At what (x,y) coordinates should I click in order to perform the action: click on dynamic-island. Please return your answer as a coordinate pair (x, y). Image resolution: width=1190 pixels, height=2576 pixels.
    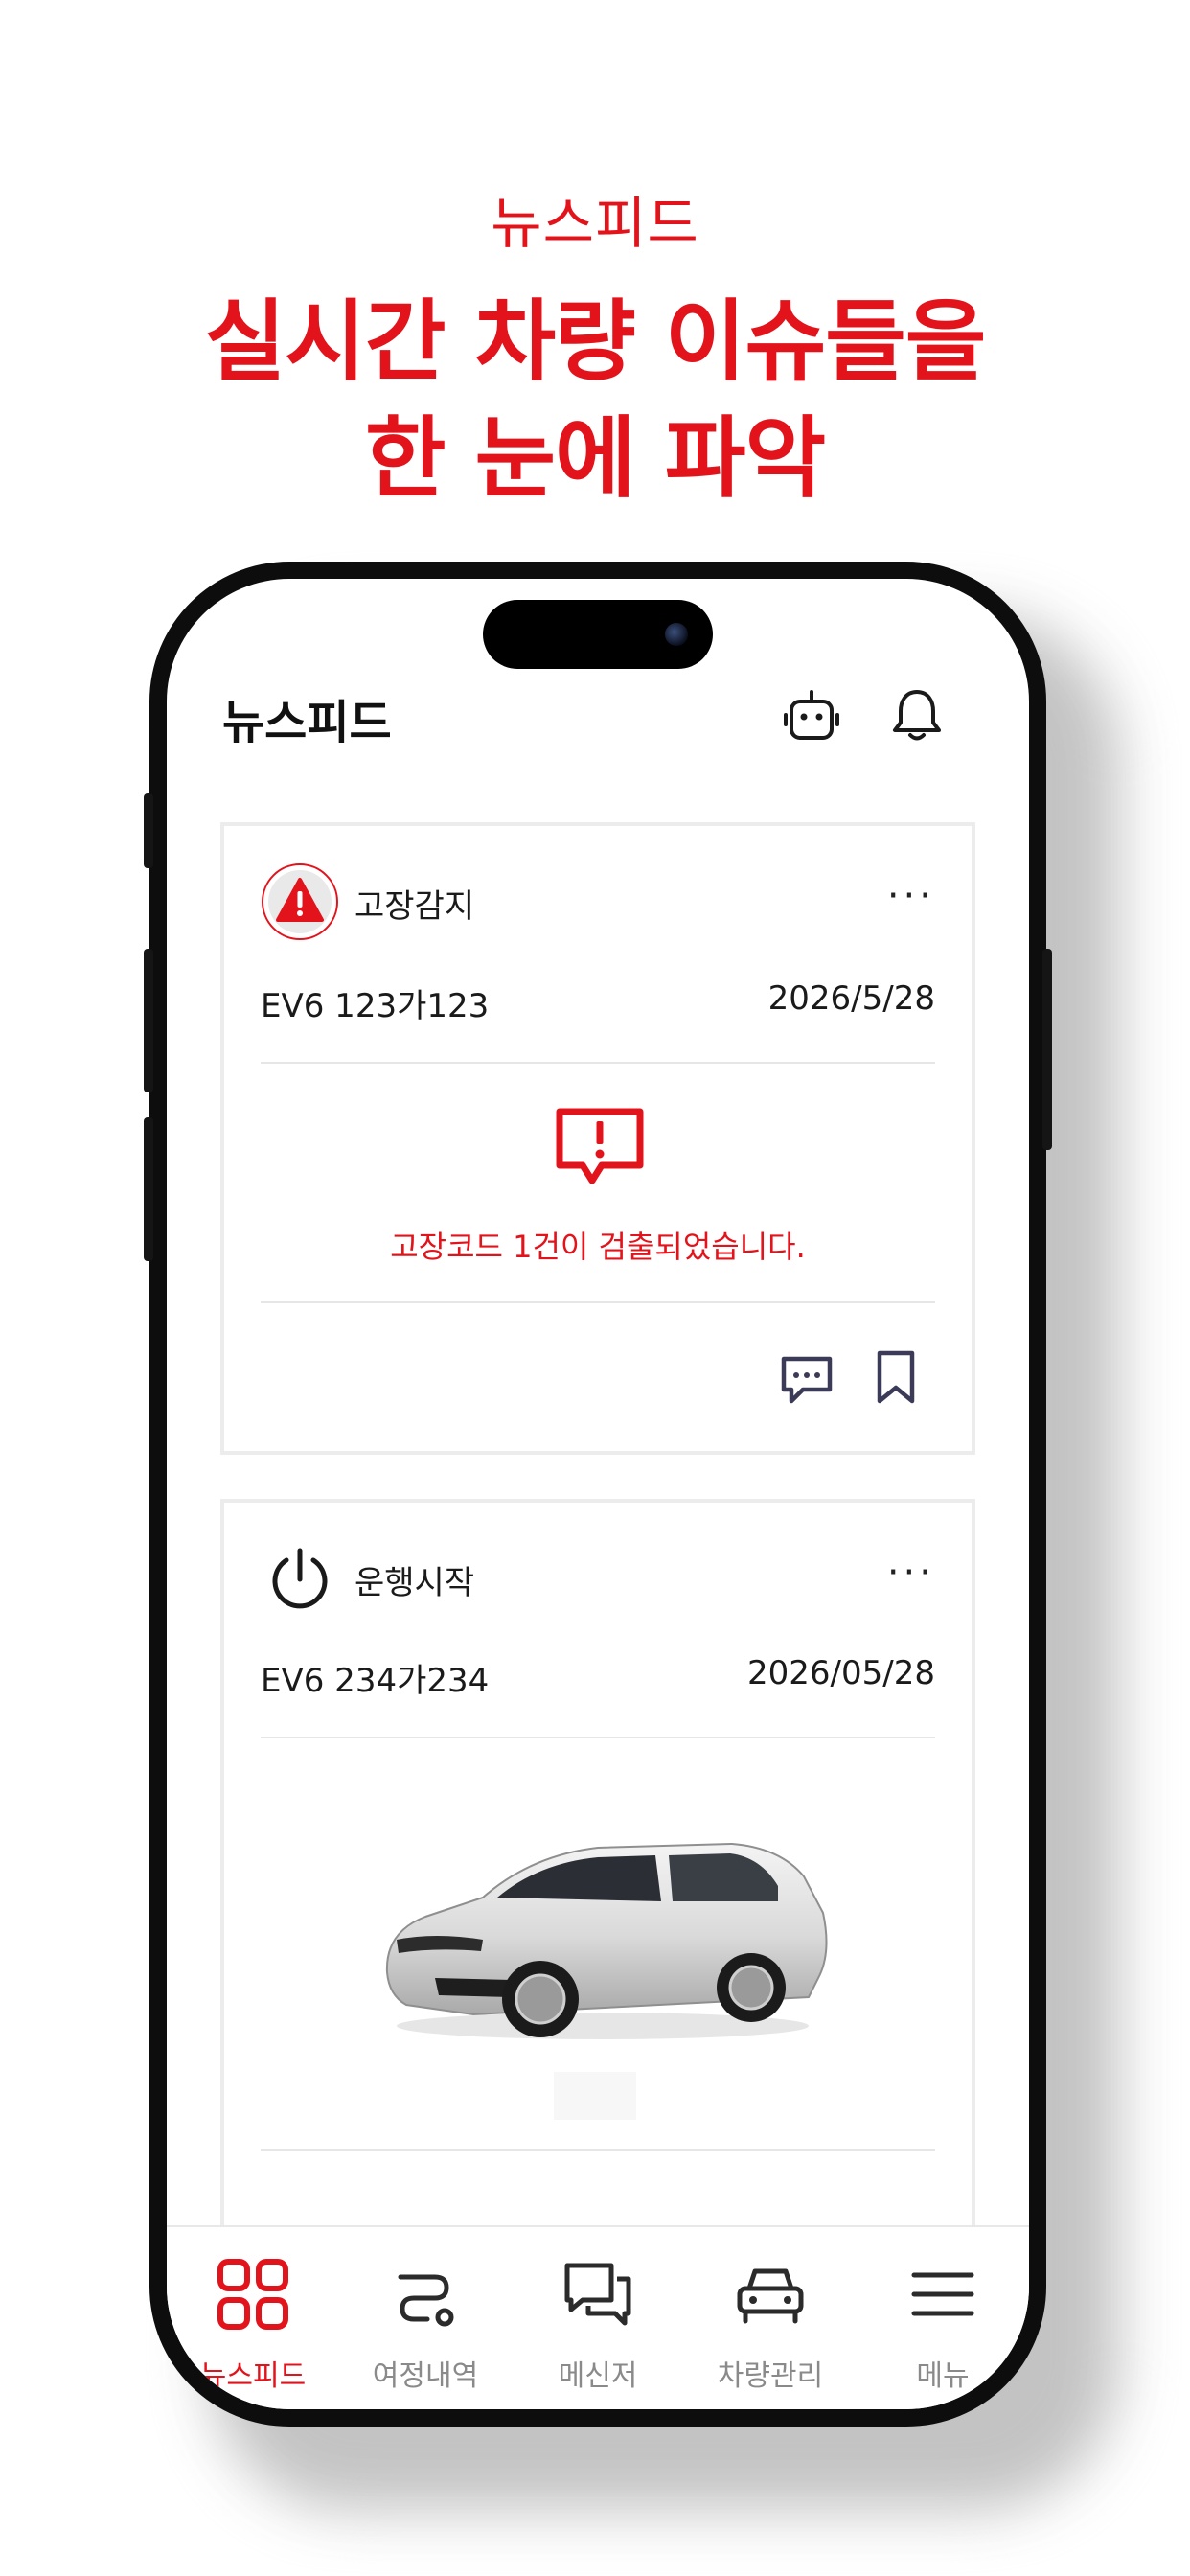
    Looking at the image, I should click on (598, 634).